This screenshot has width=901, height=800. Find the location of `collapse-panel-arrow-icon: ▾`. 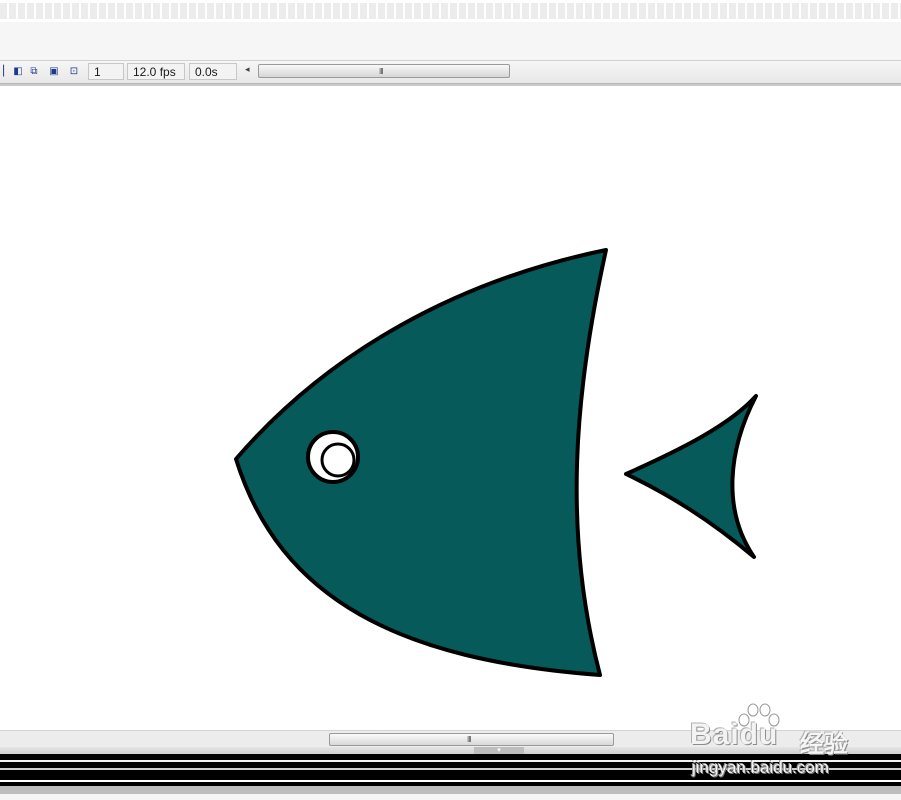

collapse-panel-arrow-icon: ▾ is located at coordinates (499, 750).